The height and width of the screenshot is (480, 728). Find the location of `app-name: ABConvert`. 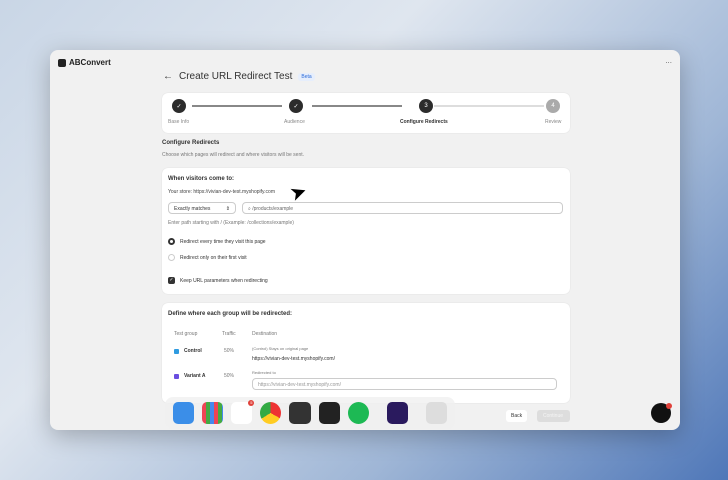

app-name: ABConvert is located at coordinates (90, 62).